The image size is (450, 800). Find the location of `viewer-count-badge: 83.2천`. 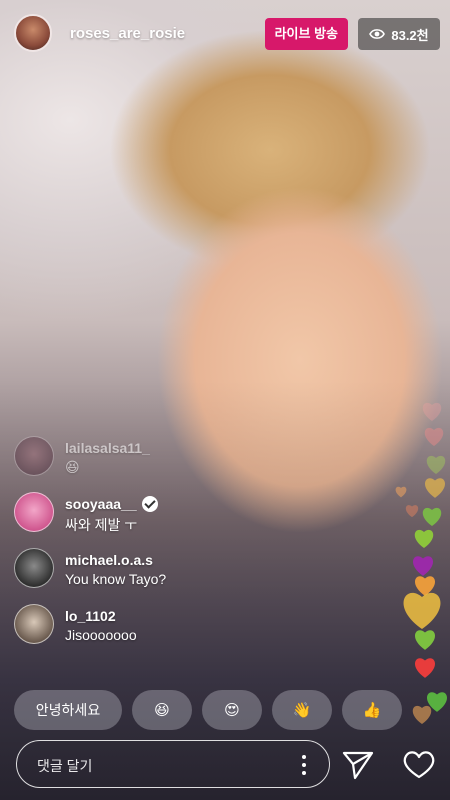

viewer-count-badge: 83.2천 is located at coordinates (399, 34).